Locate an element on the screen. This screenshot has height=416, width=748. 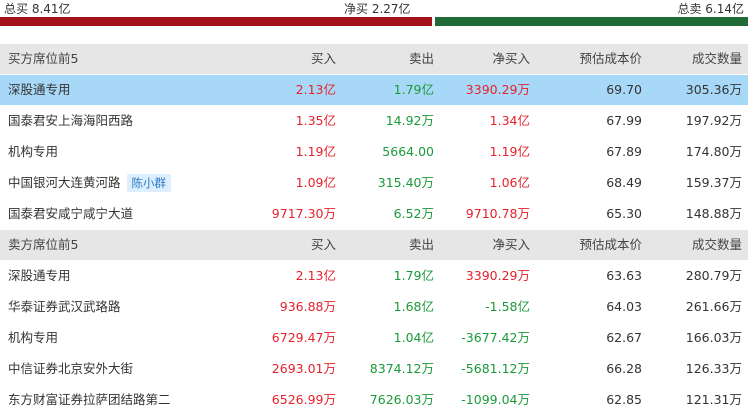
trader-tag: 陈小群 is located at coordinates (149, 182).